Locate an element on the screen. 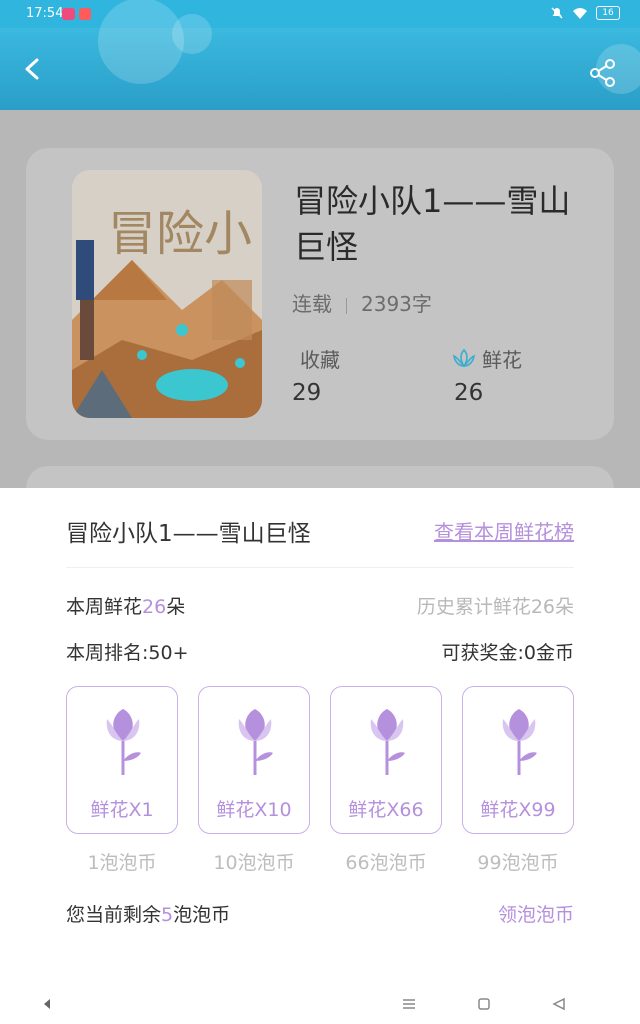  wifi-icon is located at coordinates (580, 13).